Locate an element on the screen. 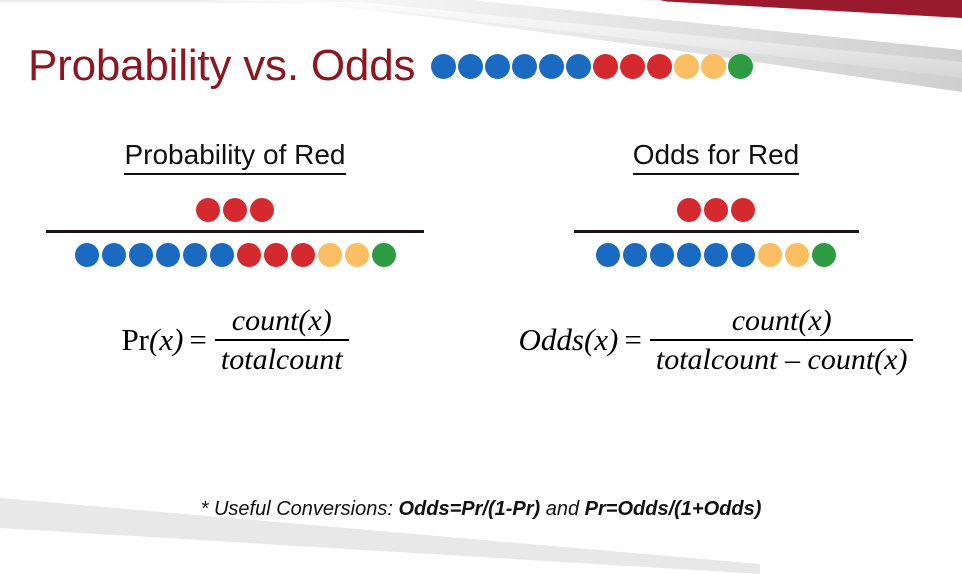 The width and height of the screenshot is (962, 574). formula-odds-arg: (x) is located at coordinates (601, 340).